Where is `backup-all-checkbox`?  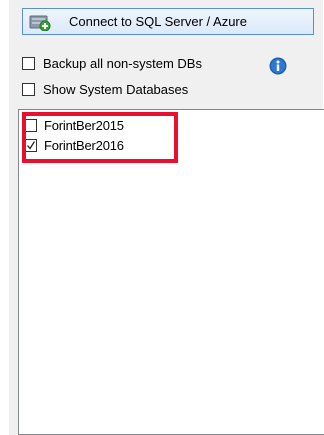 backup-all-checkbox is located at coordinates (28, 63).